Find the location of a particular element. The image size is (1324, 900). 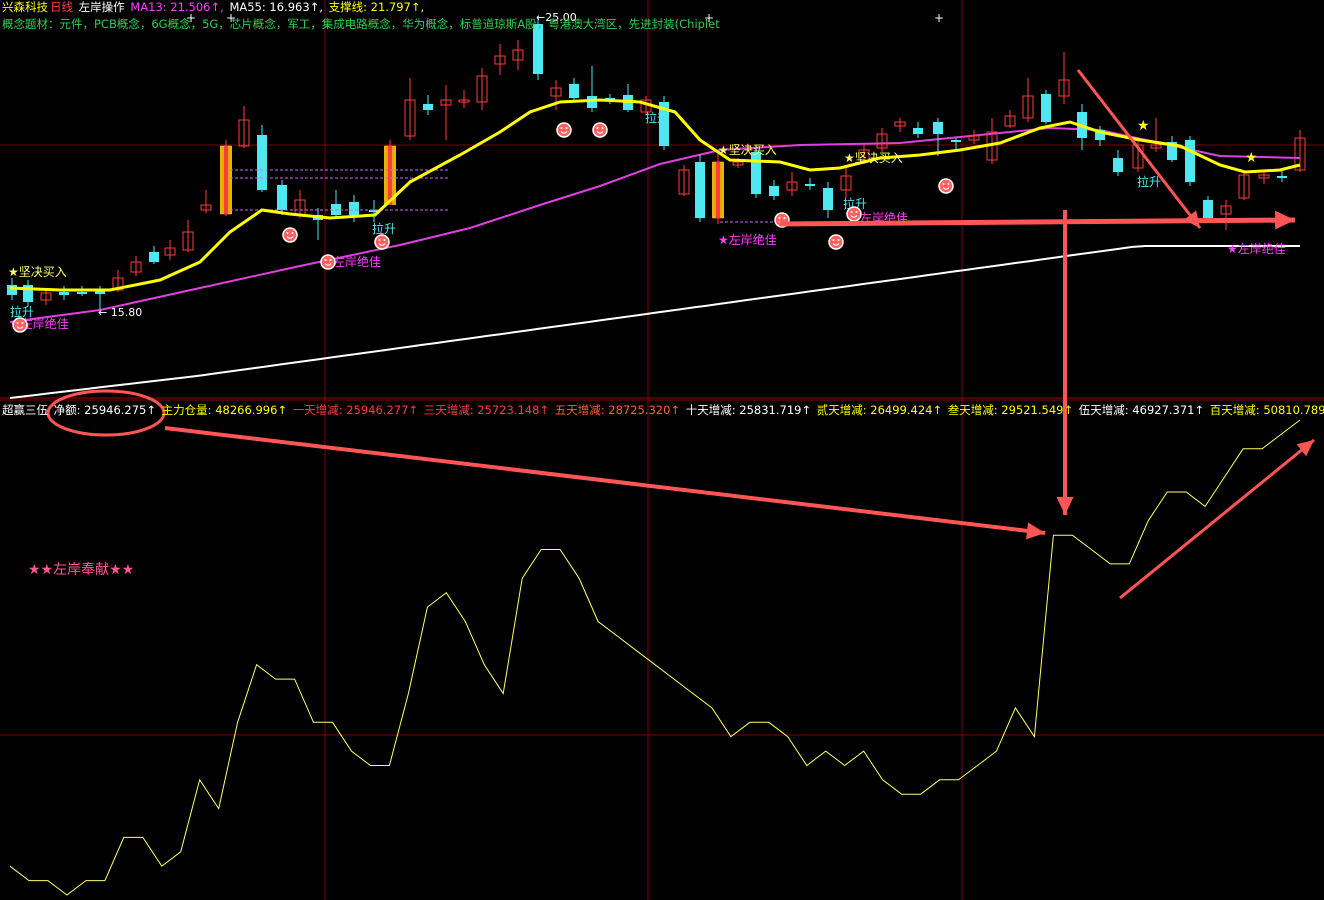

support-value: 支撑线: 21.797↑, is located at coordinates (376, 7).